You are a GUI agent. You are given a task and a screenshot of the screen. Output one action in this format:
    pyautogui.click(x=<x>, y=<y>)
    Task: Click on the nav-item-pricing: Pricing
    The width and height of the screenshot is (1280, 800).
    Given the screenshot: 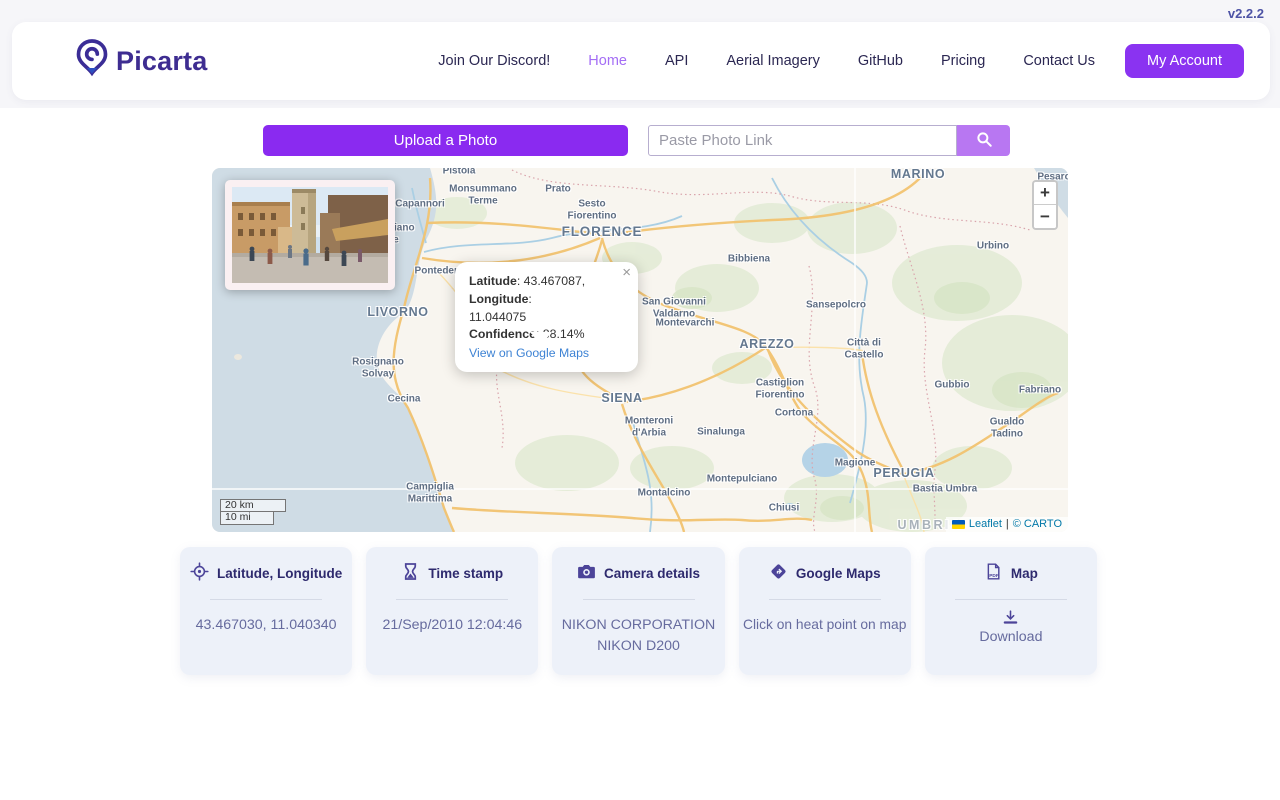 What is the action you would take?
    pyautogui.click(x=963, y=61)
    